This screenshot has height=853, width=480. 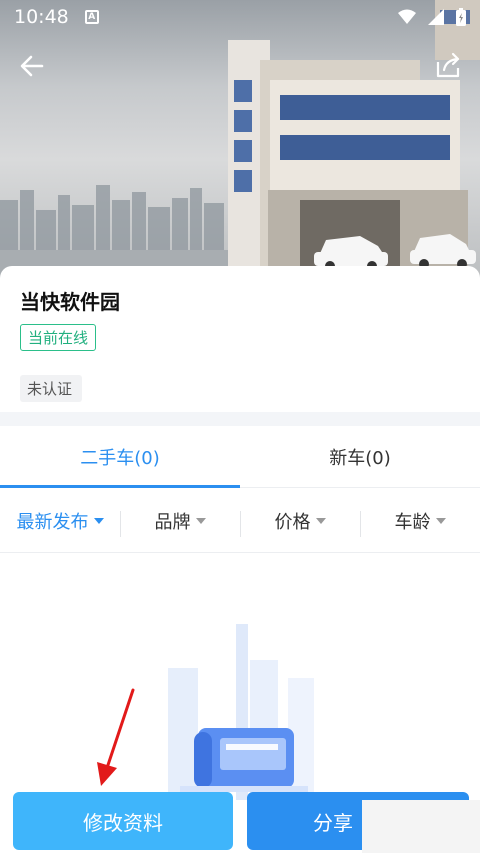 I want to click on wifi-icon, so click(x=407, y=16).